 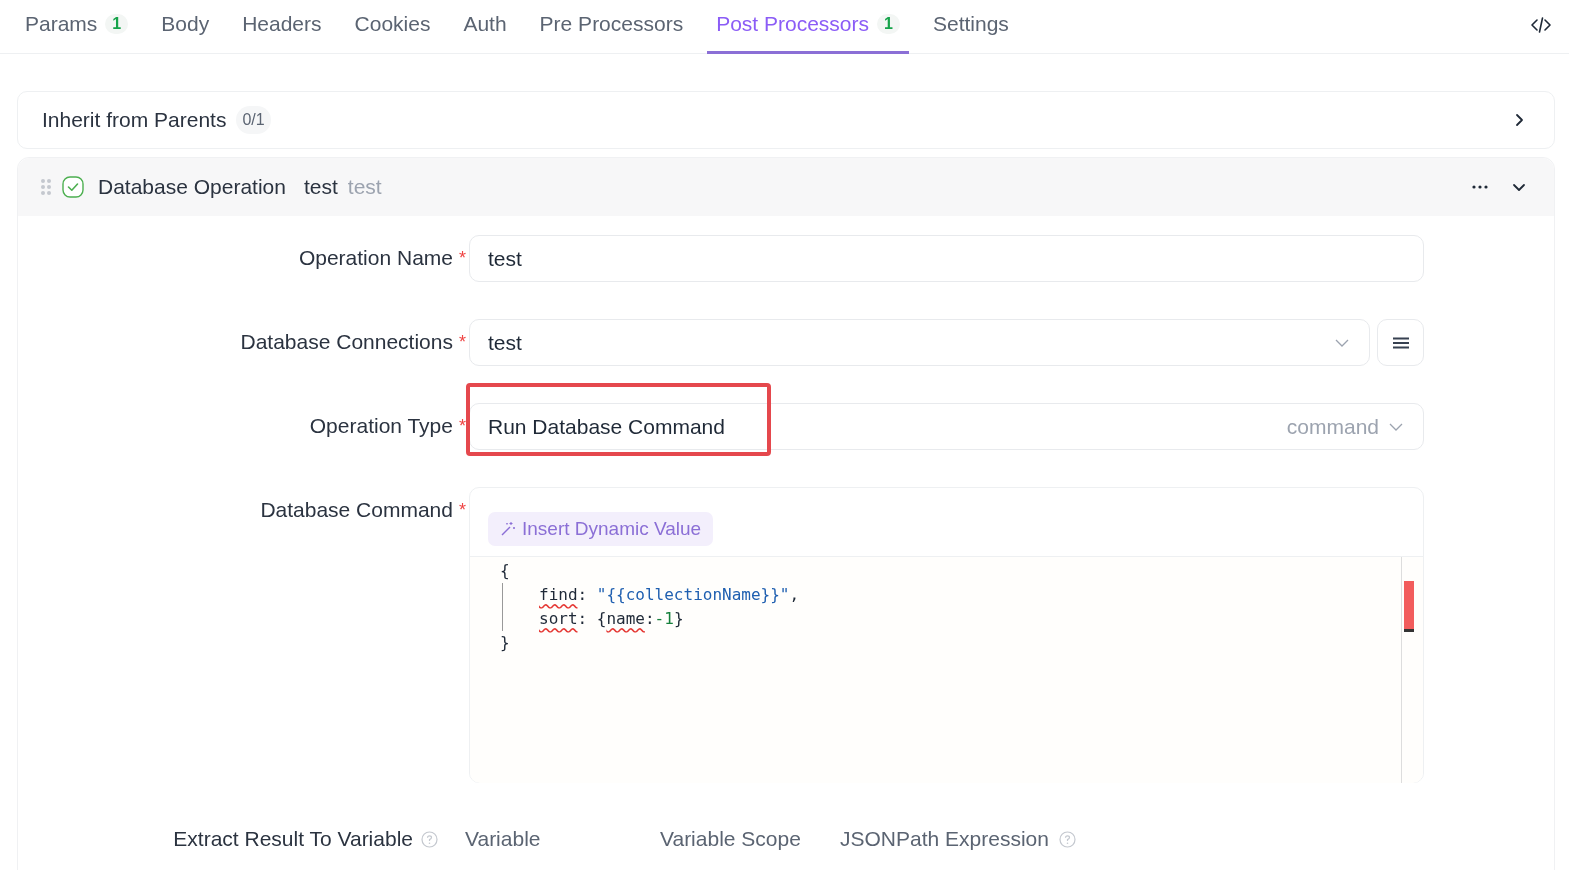 I want to click on select-field: test, so click(x=919, y=342).